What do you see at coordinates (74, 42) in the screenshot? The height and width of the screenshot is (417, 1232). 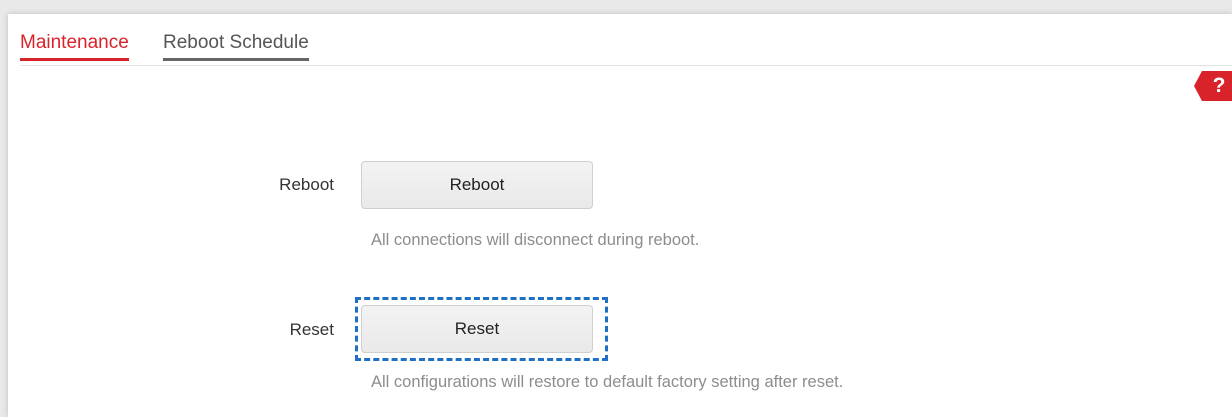 I see `tab-maintenance-label: Maintenance` at bounding box center [74, 42].